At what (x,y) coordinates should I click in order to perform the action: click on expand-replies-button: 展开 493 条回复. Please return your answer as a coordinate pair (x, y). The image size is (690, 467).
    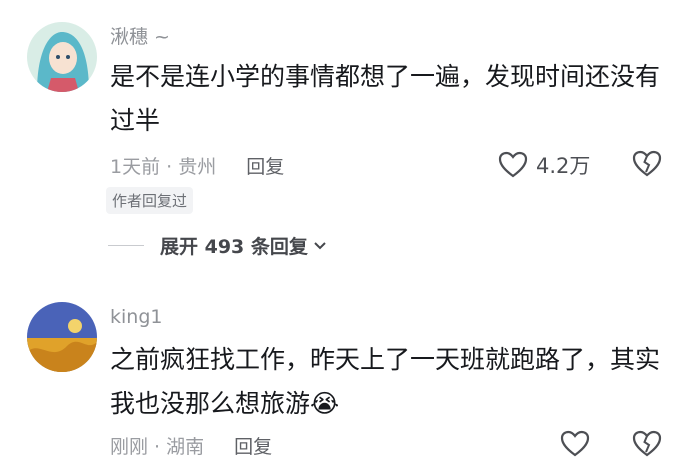
    Looking at the image, I should click on (218, 245).